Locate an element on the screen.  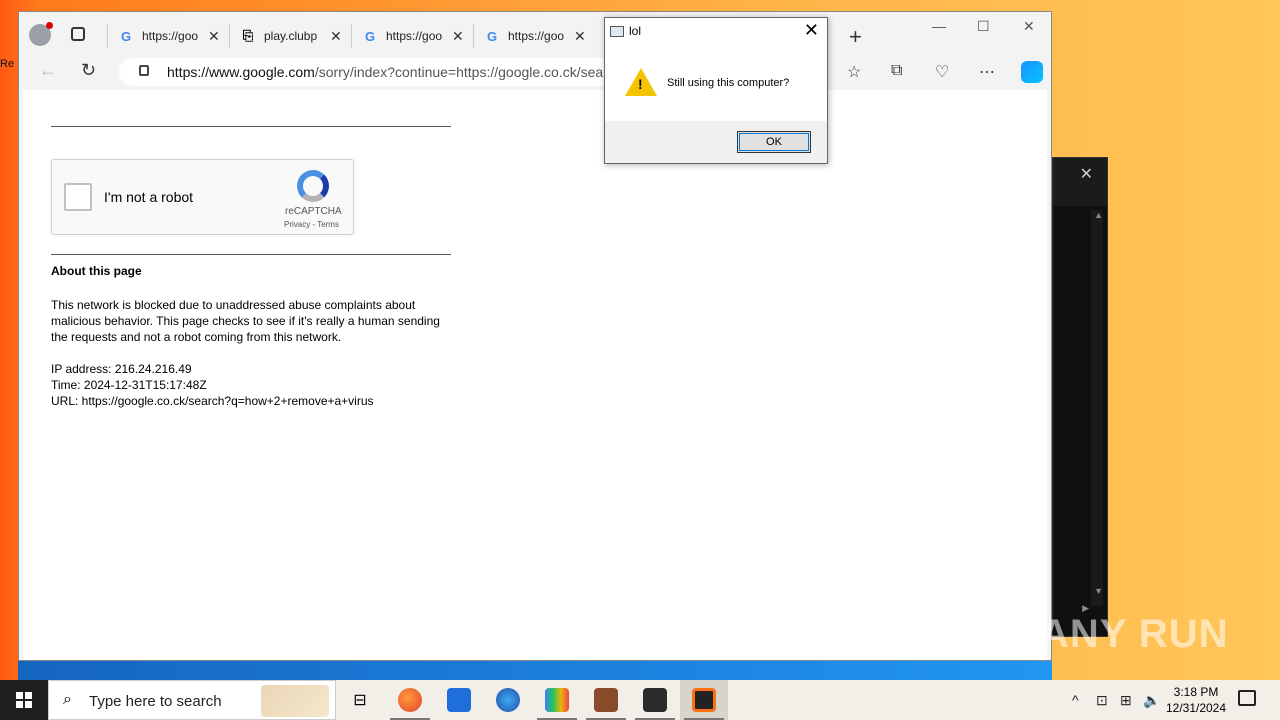
task-view-icon: ⊟ is located at coordinates (360, 700).